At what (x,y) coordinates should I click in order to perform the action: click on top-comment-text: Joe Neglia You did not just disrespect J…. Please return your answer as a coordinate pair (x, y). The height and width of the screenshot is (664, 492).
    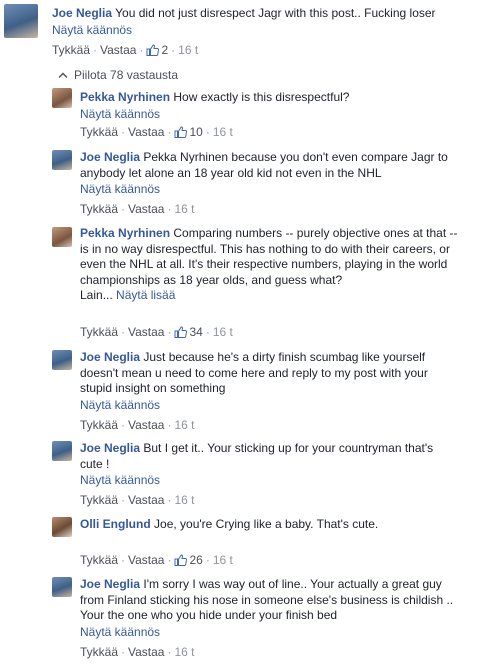
    Looking at the image, I should click on (267, 22).